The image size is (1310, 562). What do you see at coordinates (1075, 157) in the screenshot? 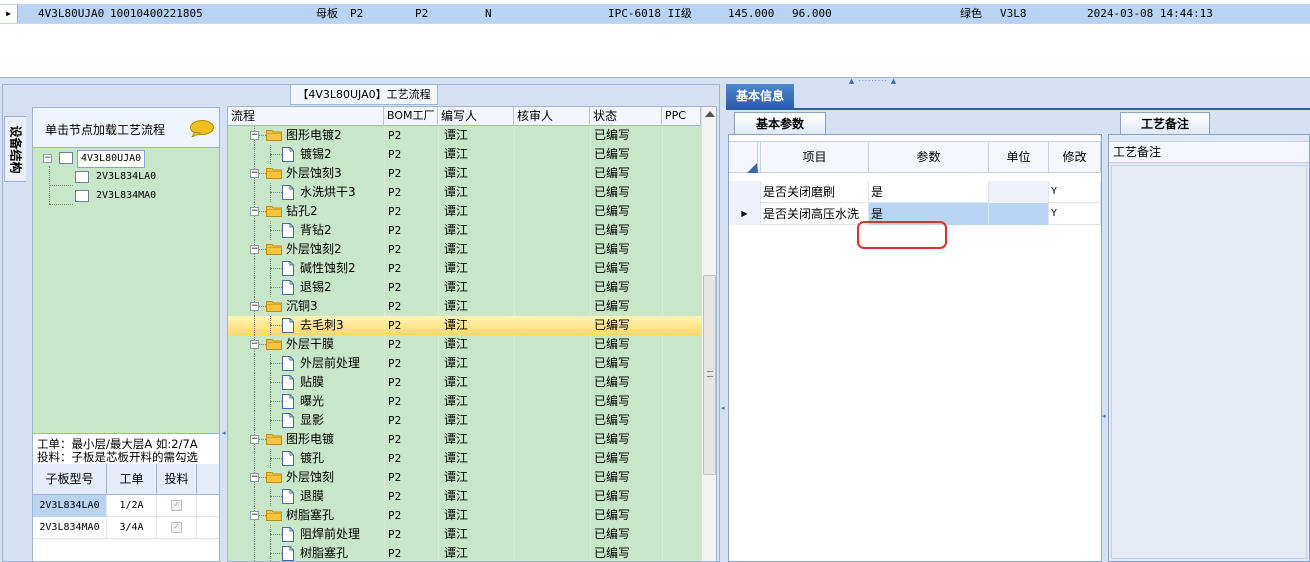
I see `column-header: 修改` at bounding box center [1075, 157].